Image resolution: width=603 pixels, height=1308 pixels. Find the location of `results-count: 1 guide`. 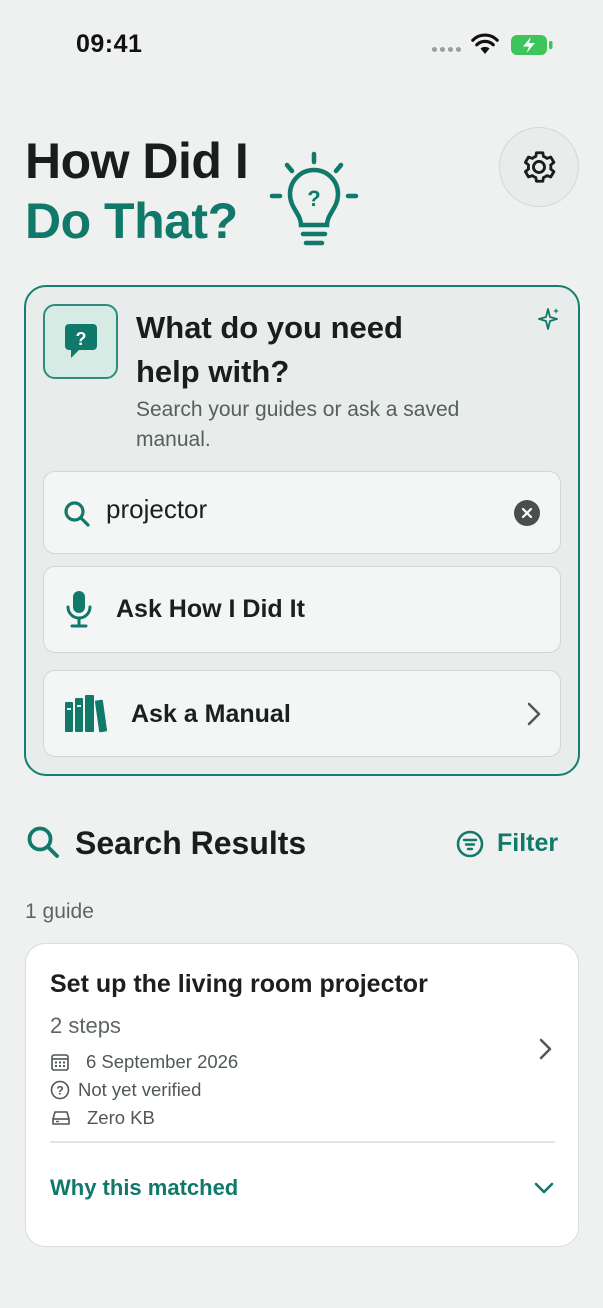

results-count: 1 guide is located at coordinates (59, 911).